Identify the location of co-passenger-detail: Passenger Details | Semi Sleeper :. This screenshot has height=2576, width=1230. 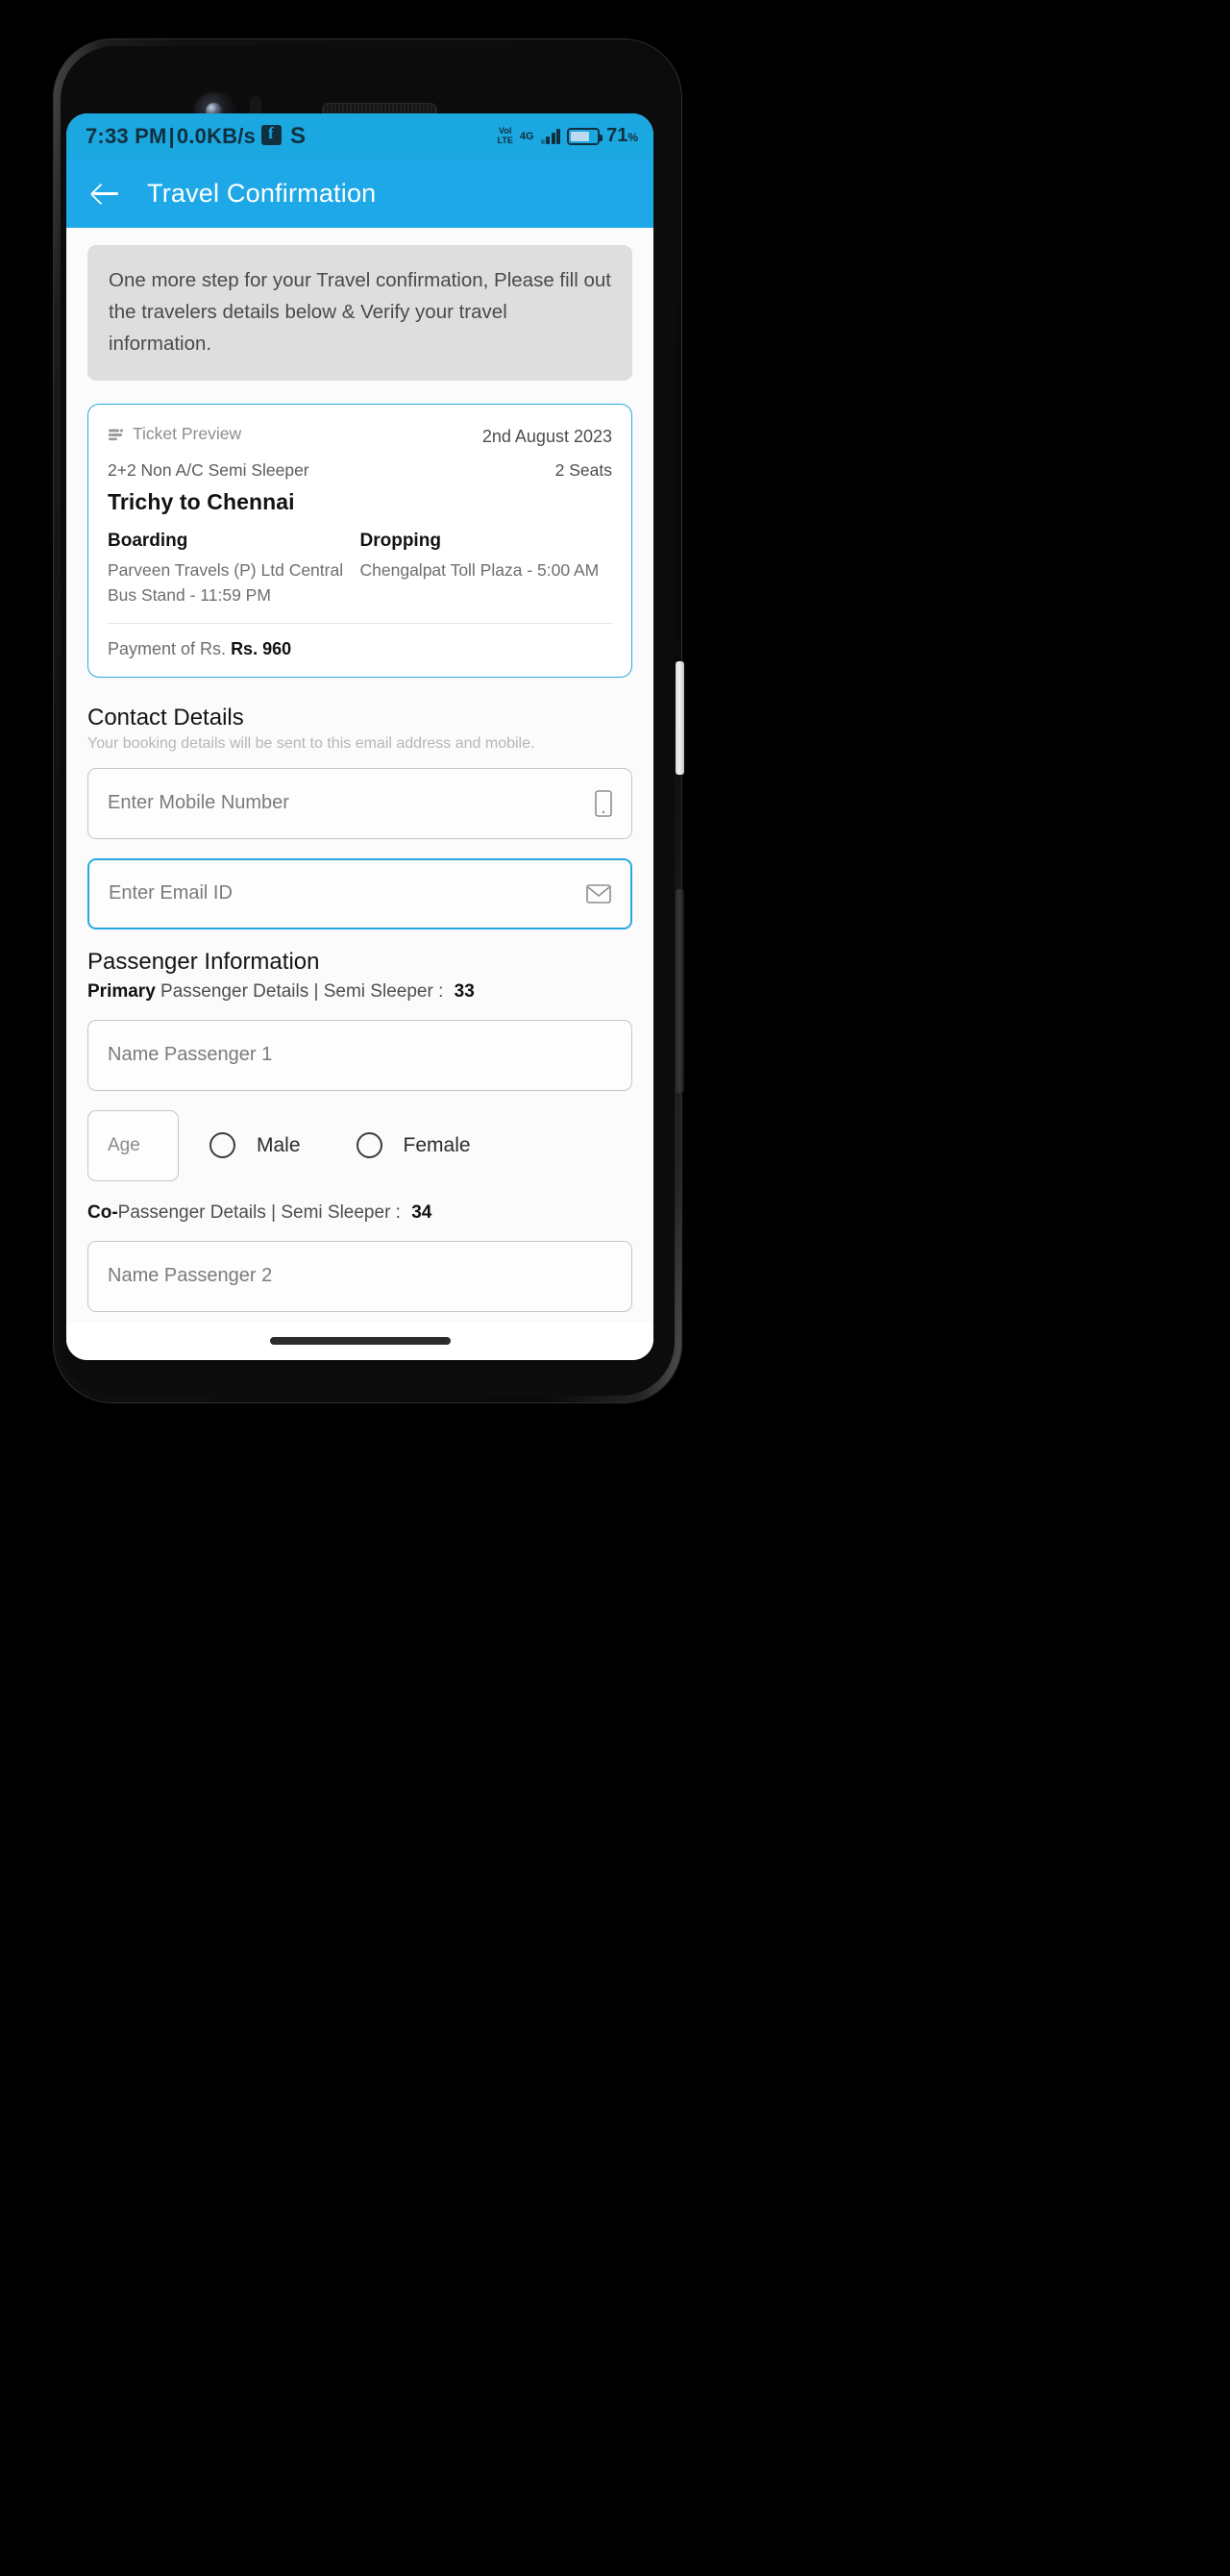
(262, 1212).